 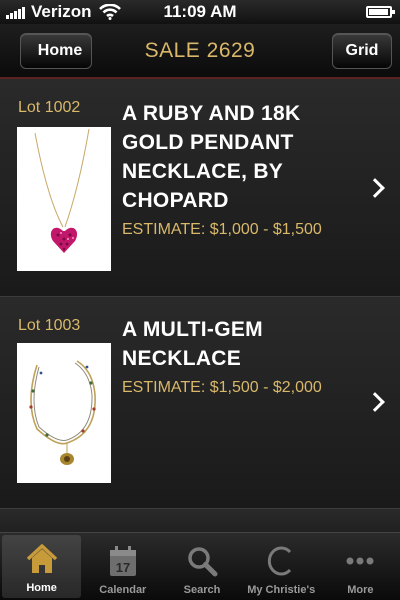 I want to click on status-bar: Verizon 11:09 AM, so click(x=200, y=12).